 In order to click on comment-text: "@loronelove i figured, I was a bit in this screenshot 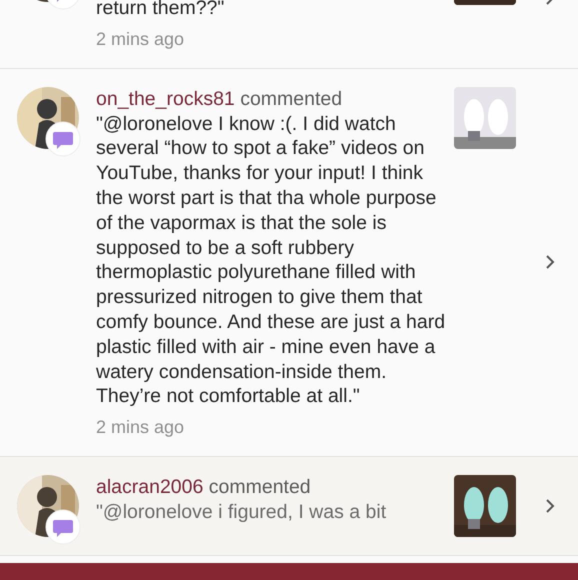, I will do `click(242, 512)`.